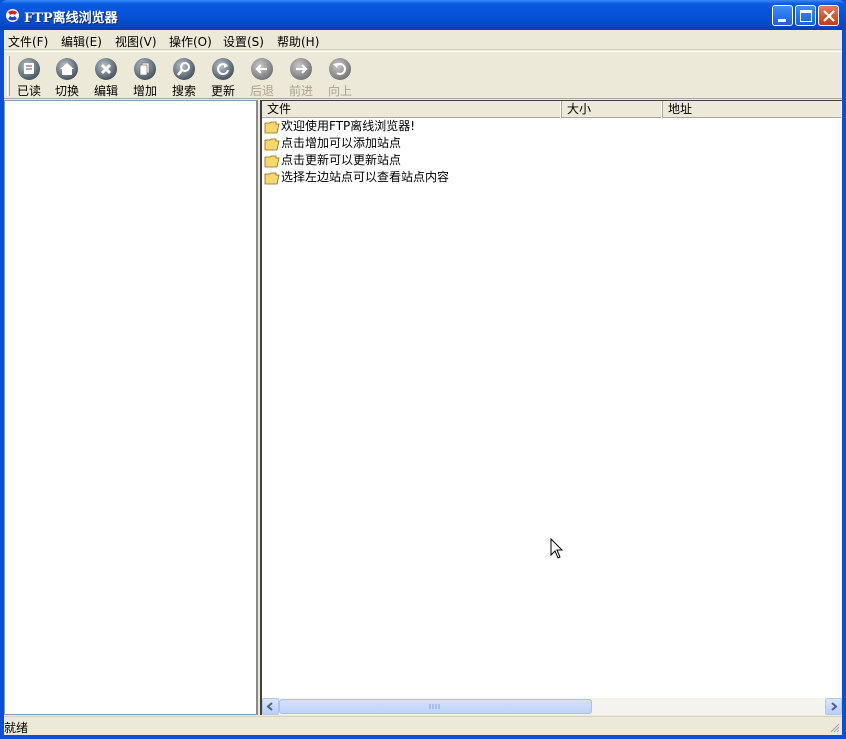  I want to click on list-header: 文件 大小 地址, so click(552, 109).